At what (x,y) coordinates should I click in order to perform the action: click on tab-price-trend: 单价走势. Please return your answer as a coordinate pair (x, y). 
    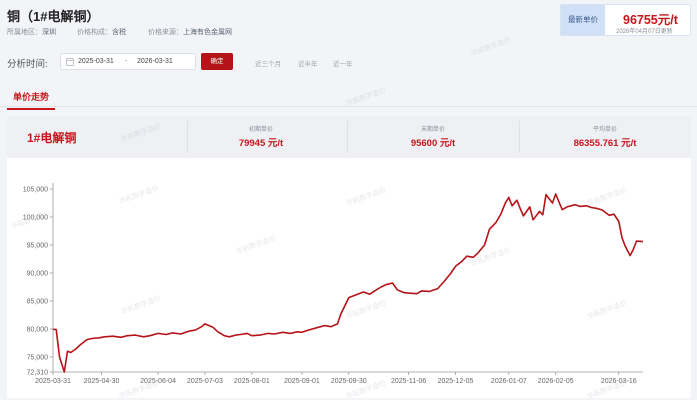
    Looking at the image, I should click on (31, 100).